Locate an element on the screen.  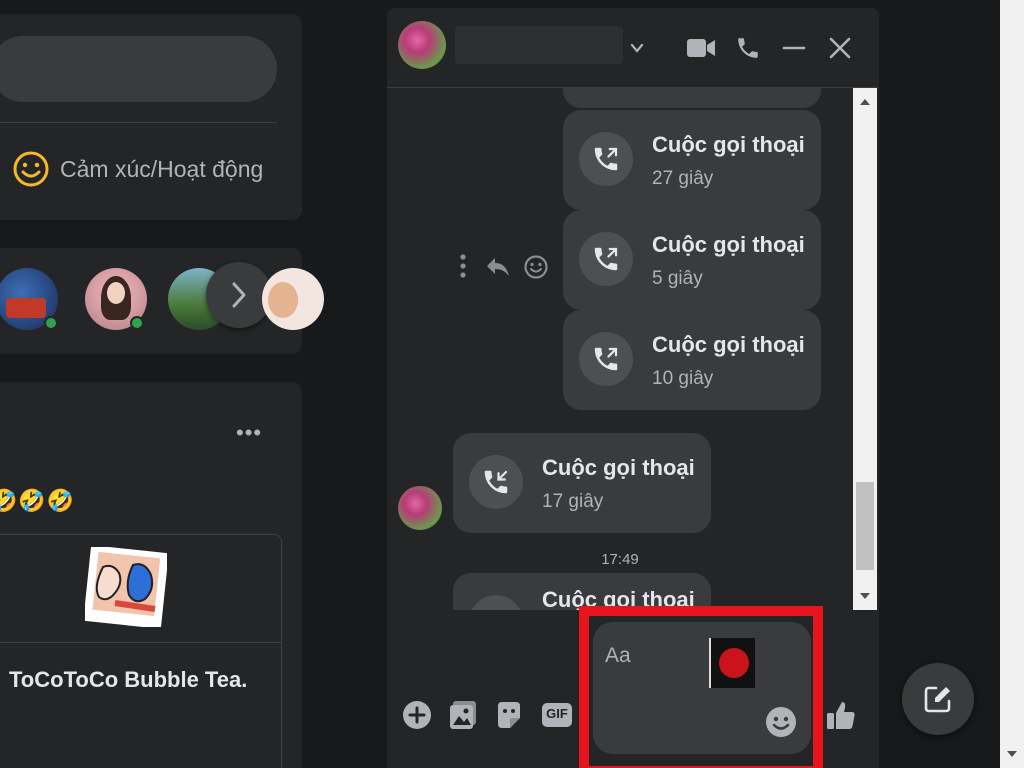
record-indicator is located at coordinates (734, 663).